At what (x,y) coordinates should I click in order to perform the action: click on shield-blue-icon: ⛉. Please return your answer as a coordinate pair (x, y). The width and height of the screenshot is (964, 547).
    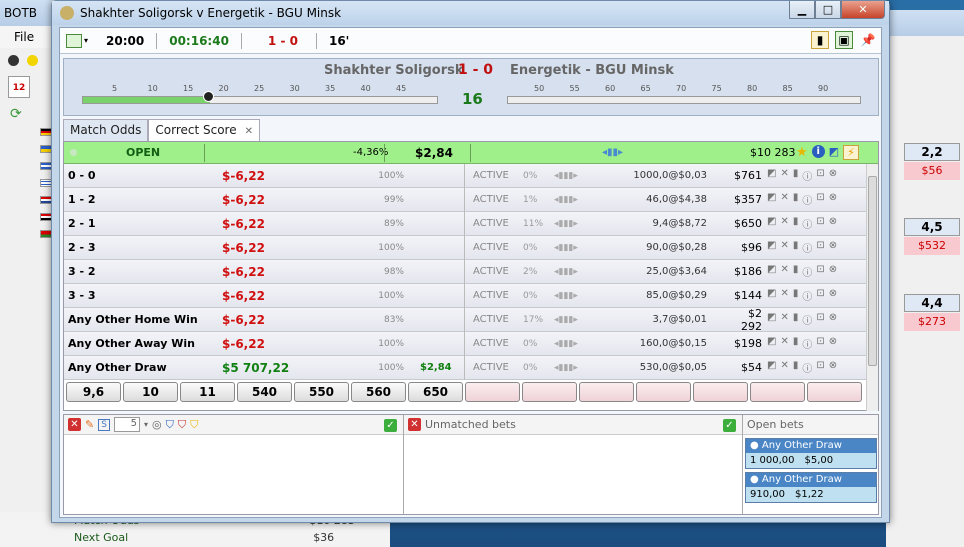
    Looking at the image, I should click on (170, 425).